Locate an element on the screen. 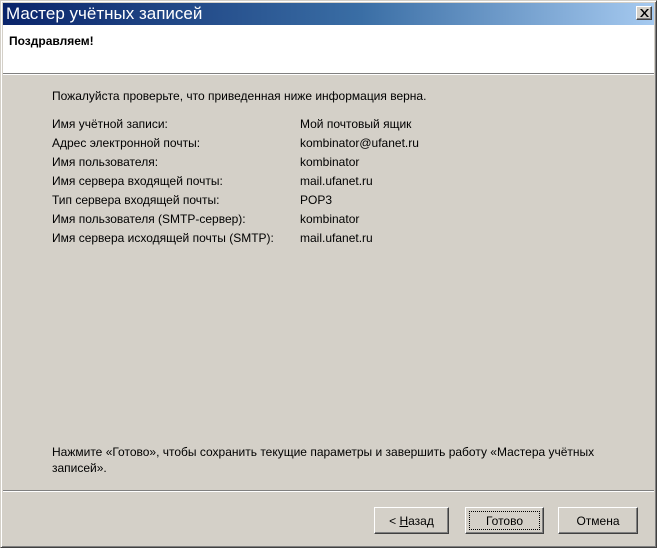 Image resolution: width=657 pixels, height=548 pixels. close-icon is located at coordinates (644, 13).